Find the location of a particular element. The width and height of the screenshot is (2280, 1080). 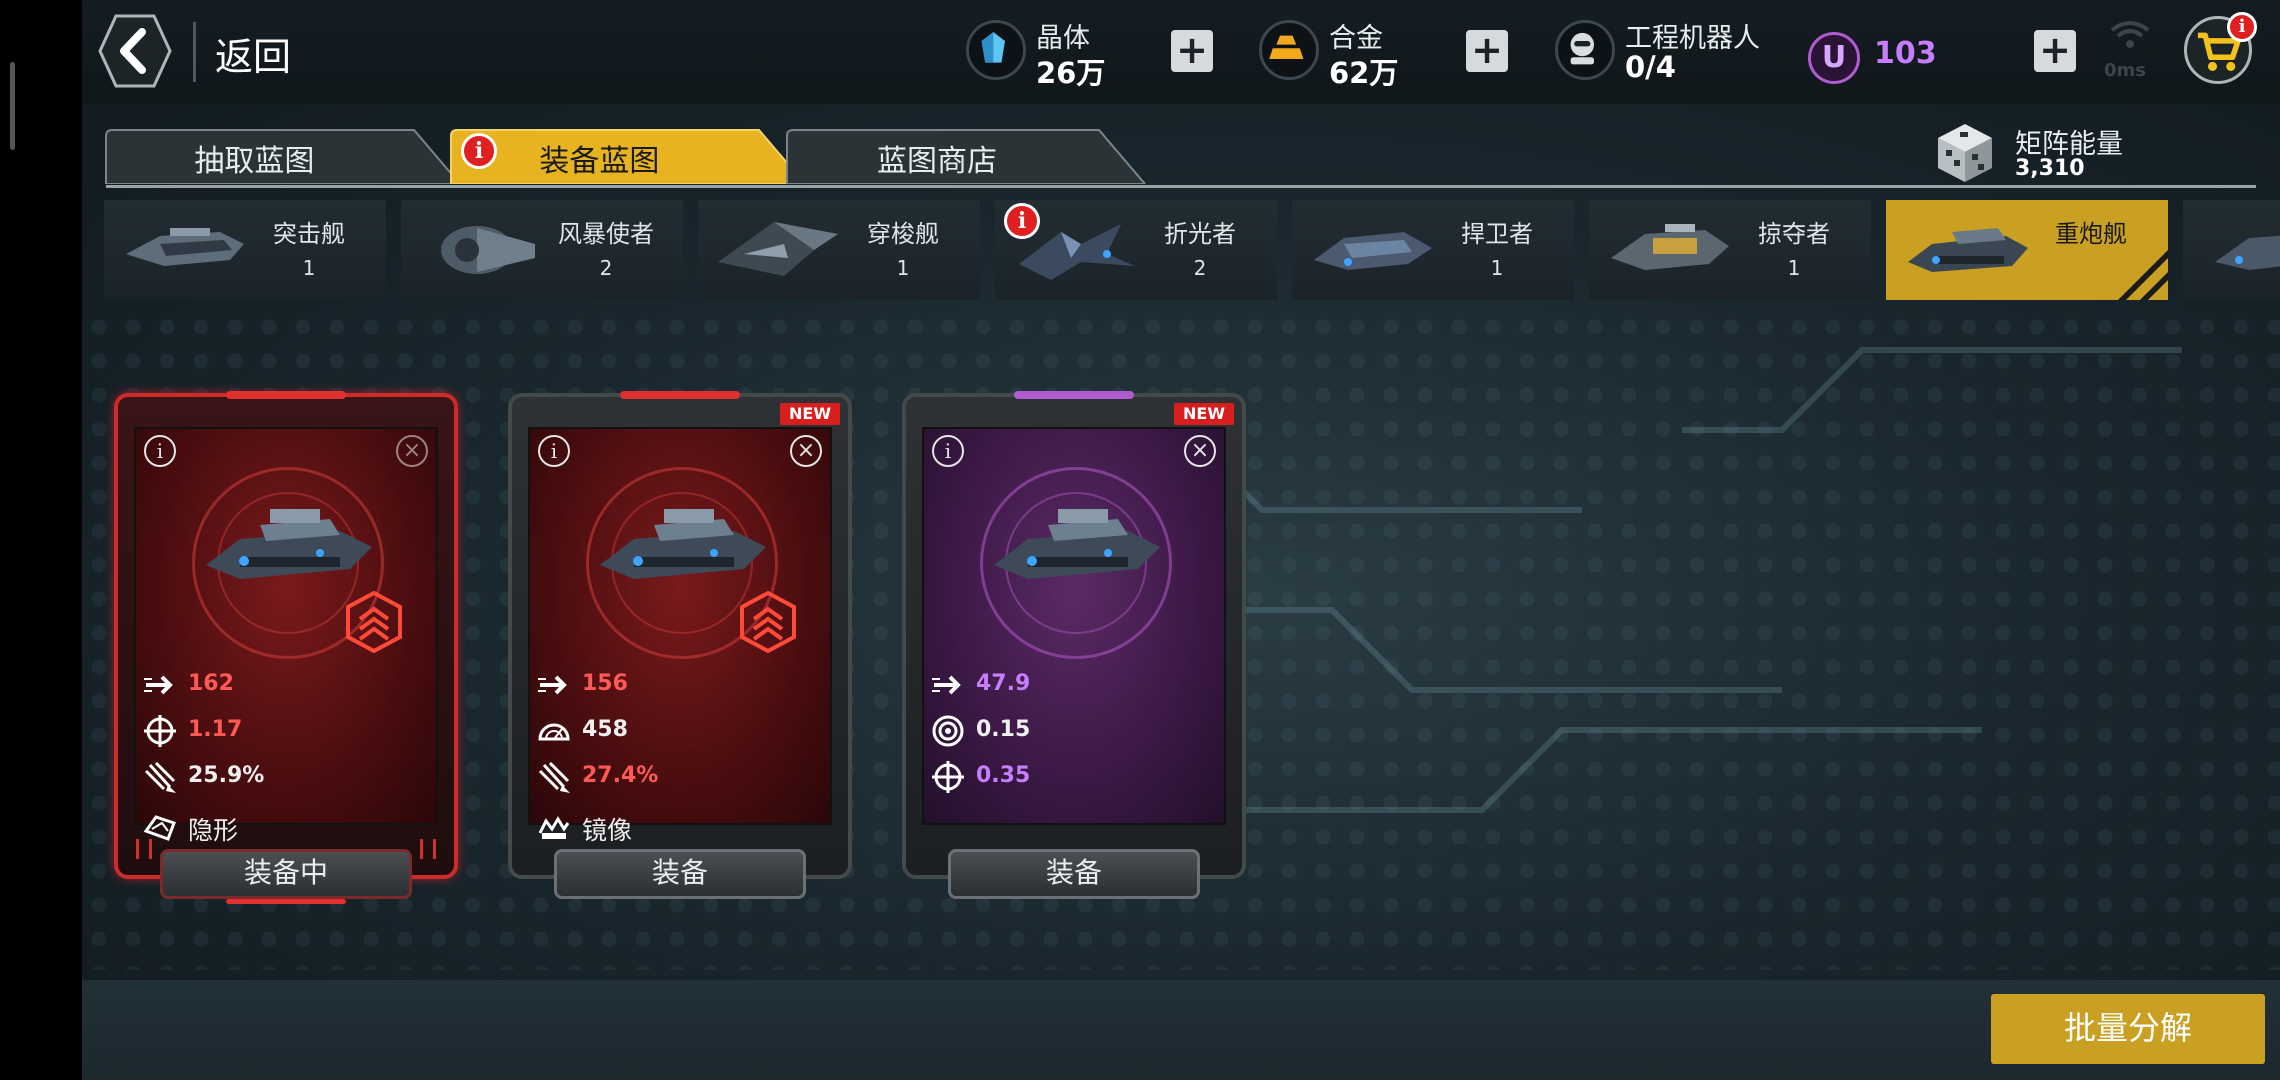

category-name: 捍卫者 is located at coordinates (1497, 234).